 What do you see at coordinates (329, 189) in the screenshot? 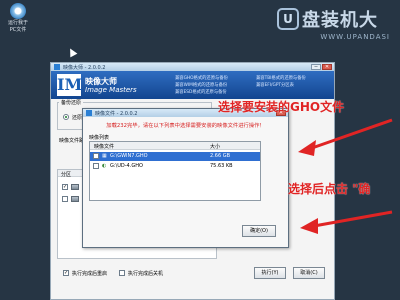
I see `annotation-click-confirm: 选择后点击 "确` at bounding box center [329, 189].